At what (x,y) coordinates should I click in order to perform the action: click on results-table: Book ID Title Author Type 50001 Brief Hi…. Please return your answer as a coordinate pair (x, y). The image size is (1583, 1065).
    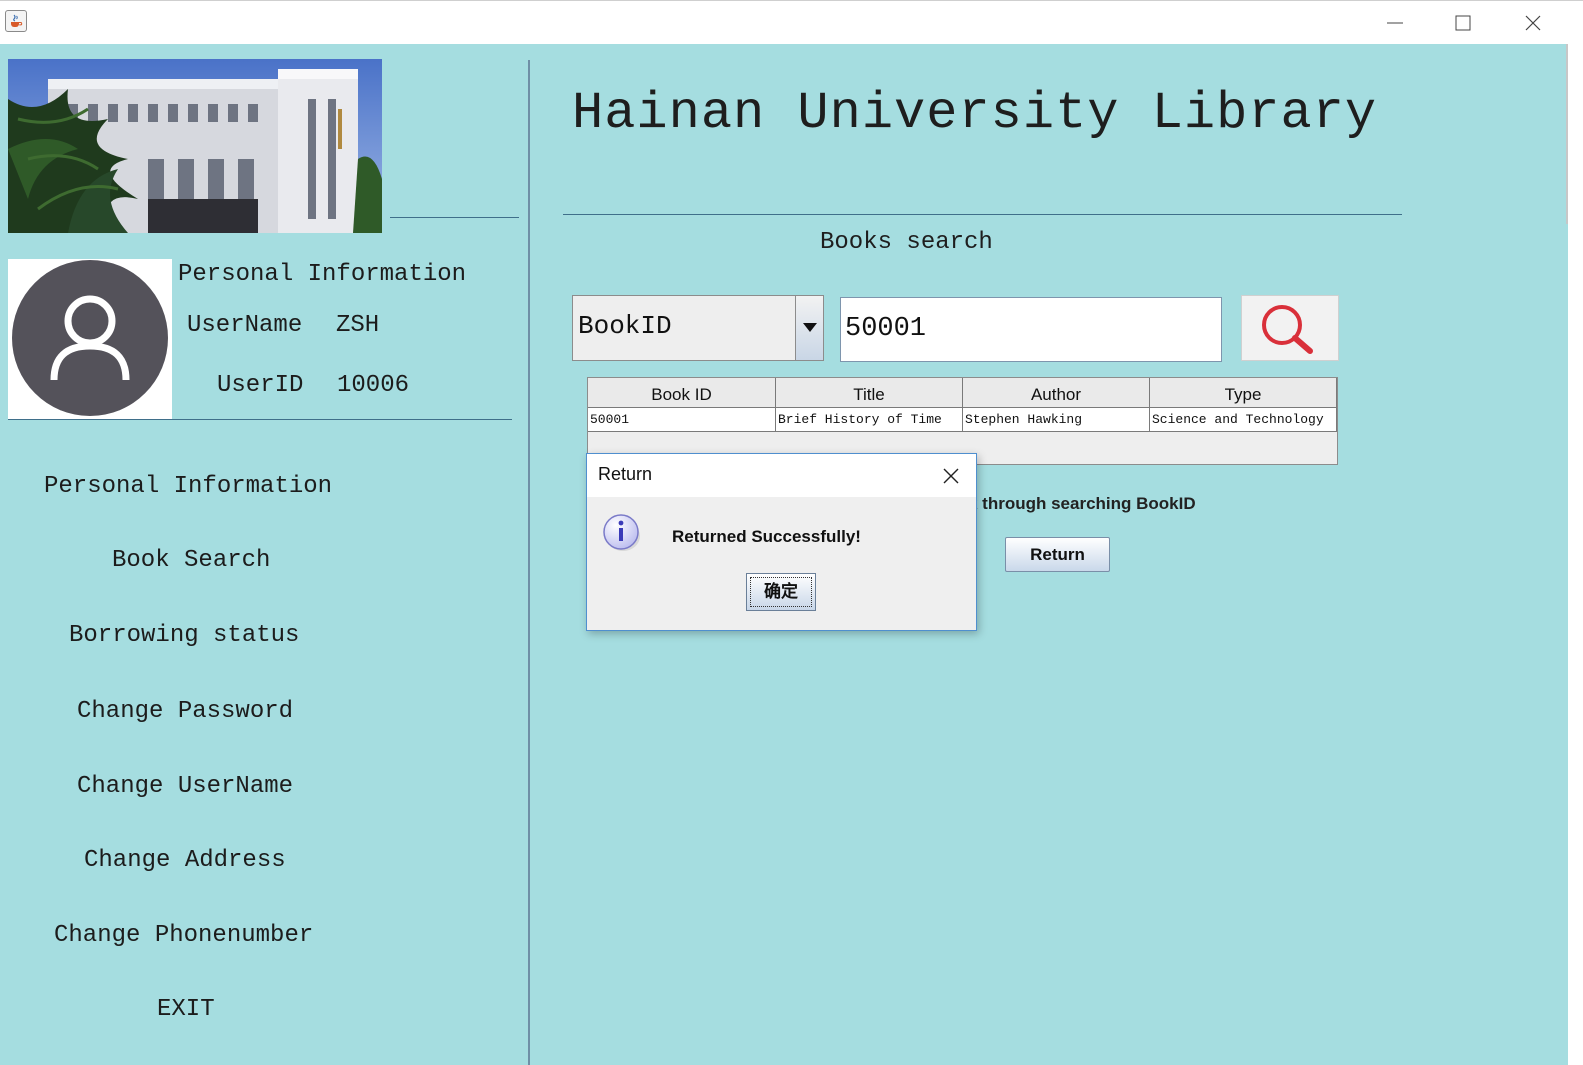
    Looking at the image, I should click on (962, 421).